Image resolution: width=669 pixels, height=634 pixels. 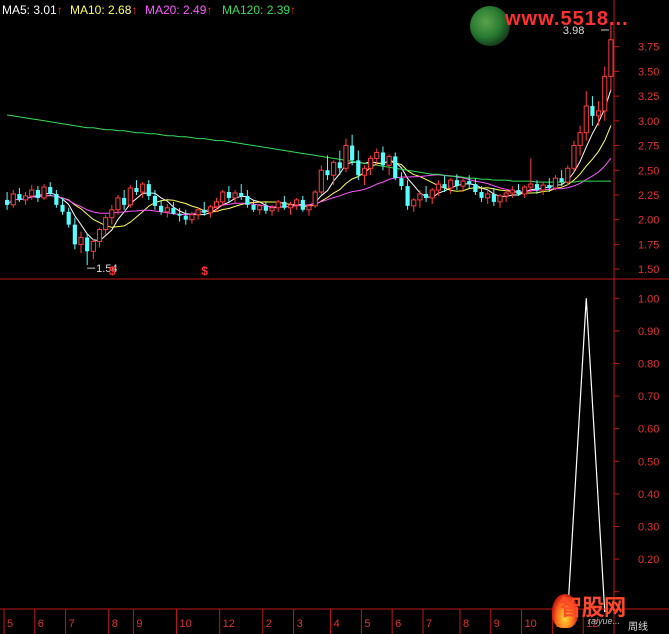 I want to click on x-tick-label: 3, so click(x=300, y=624).